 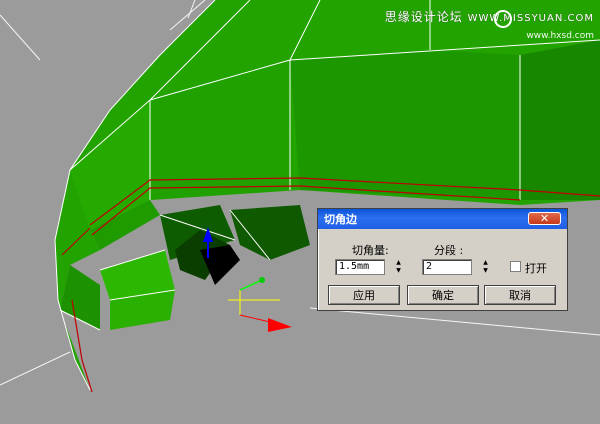 I want to click on segments-field: 2, so click(x=447, y=267).